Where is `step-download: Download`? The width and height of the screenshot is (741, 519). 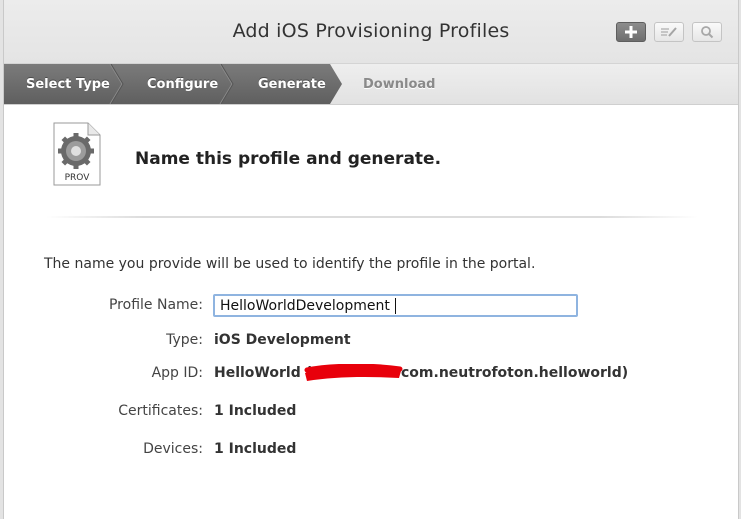 step-download: Download is located at coordinates (399, 84).